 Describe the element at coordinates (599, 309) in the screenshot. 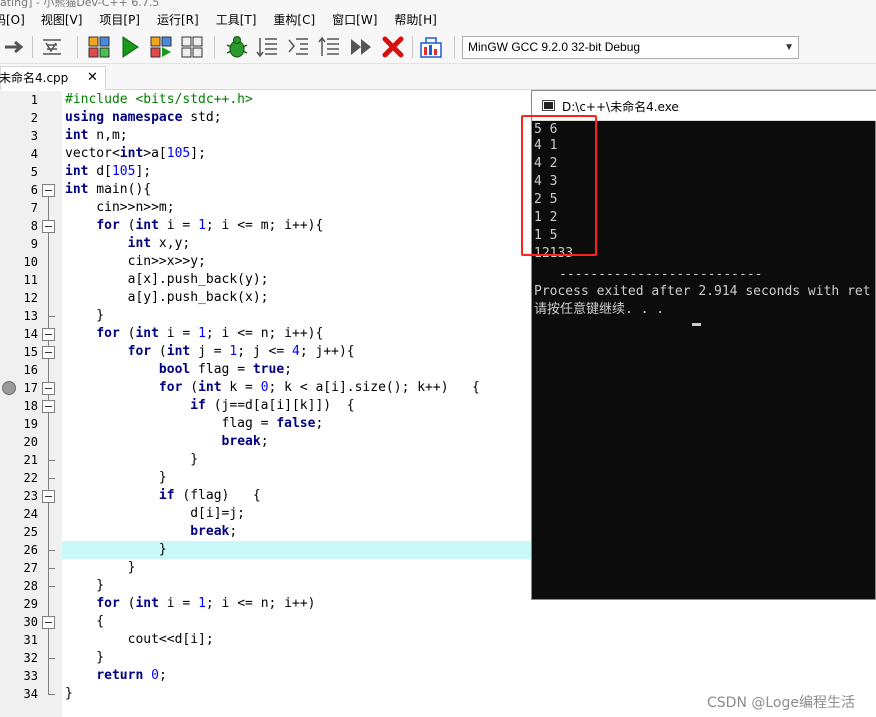

I see `console-prompt: 请按任意键继续. . .` at that location.